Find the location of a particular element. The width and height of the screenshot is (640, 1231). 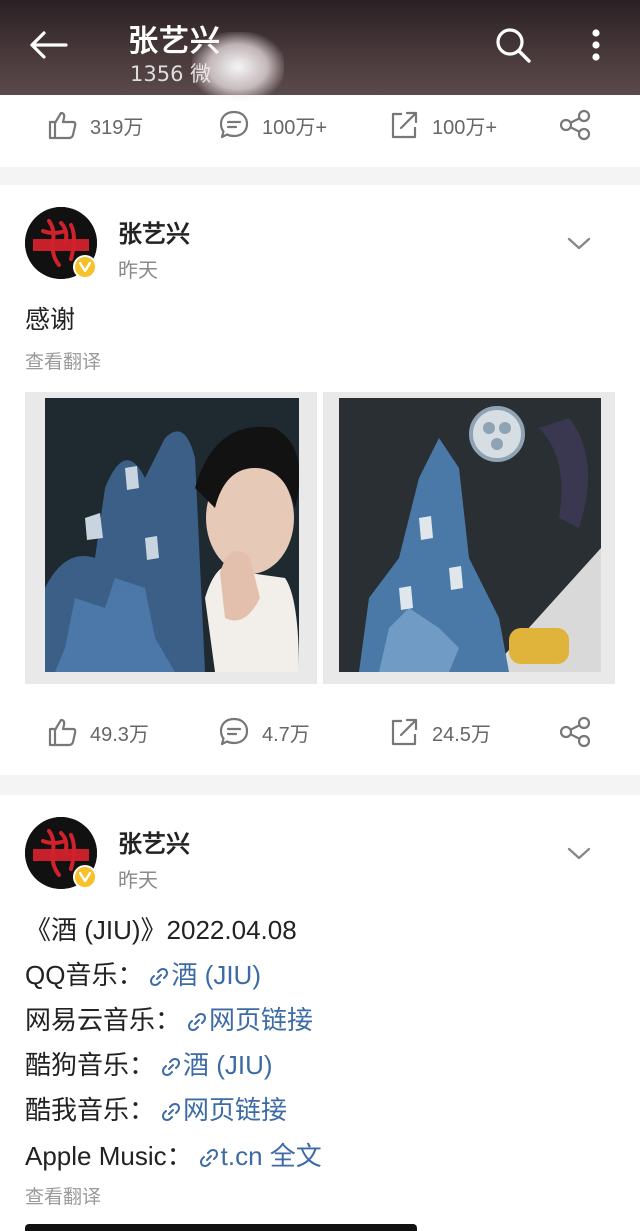

action-bar: 319万 100万+ 100万+ is located at coordinates (320, 125).